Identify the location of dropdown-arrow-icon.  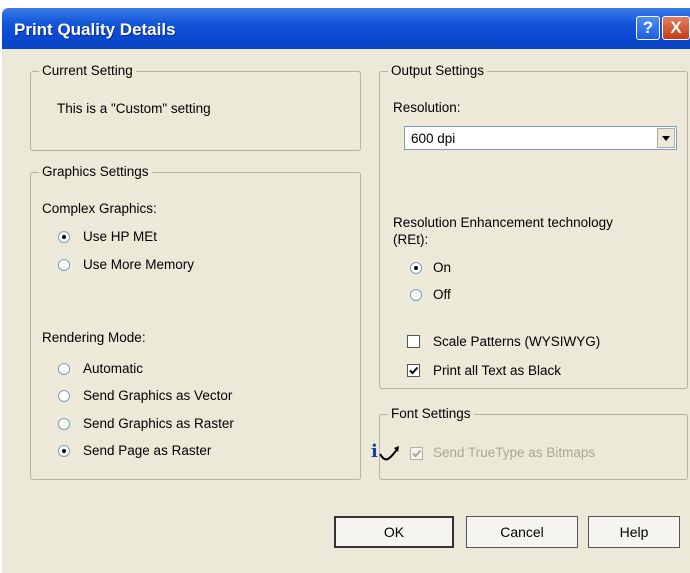
(666, 138).